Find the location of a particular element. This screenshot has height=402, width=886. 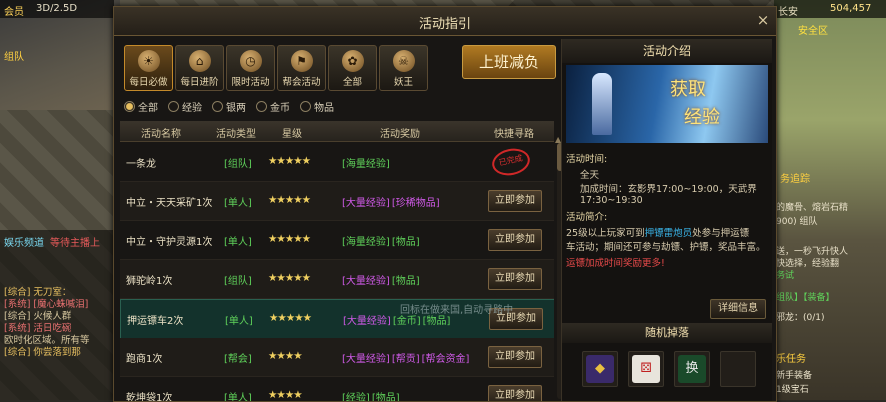

detail-line: 运镖加成时间奖励更多! is located at coordinates (615, 263).